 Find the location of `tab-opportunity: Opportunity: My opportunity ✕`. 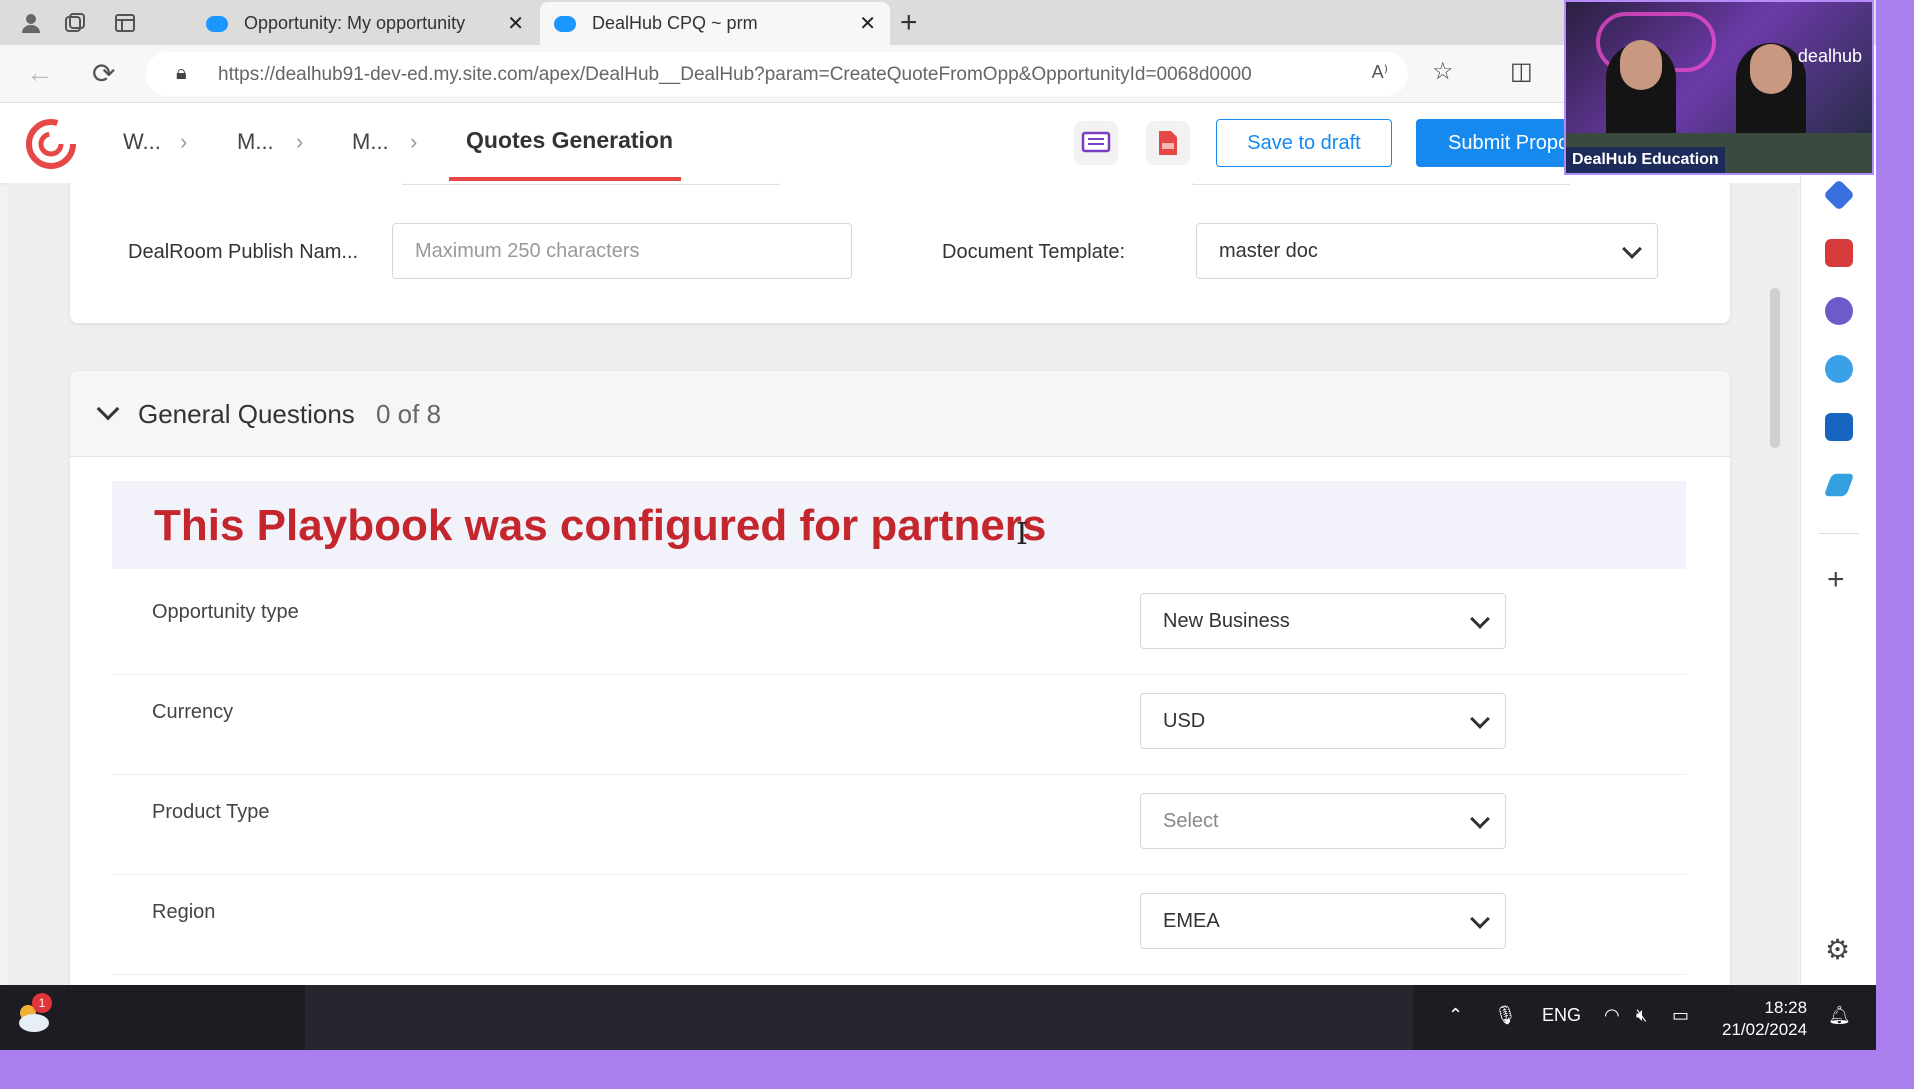

tab-opportunity: Opportunity: My opportunity ✕ is located at coordinates (365, 23).